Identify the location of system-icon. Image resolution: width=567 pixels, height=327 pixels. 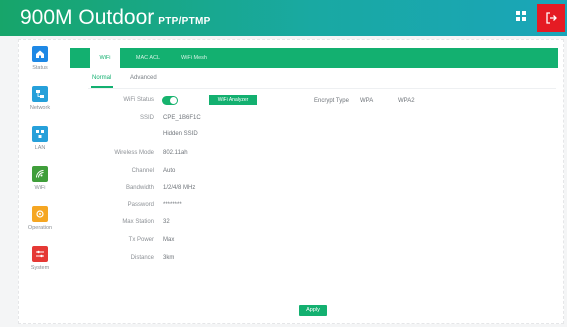
(40, 254).